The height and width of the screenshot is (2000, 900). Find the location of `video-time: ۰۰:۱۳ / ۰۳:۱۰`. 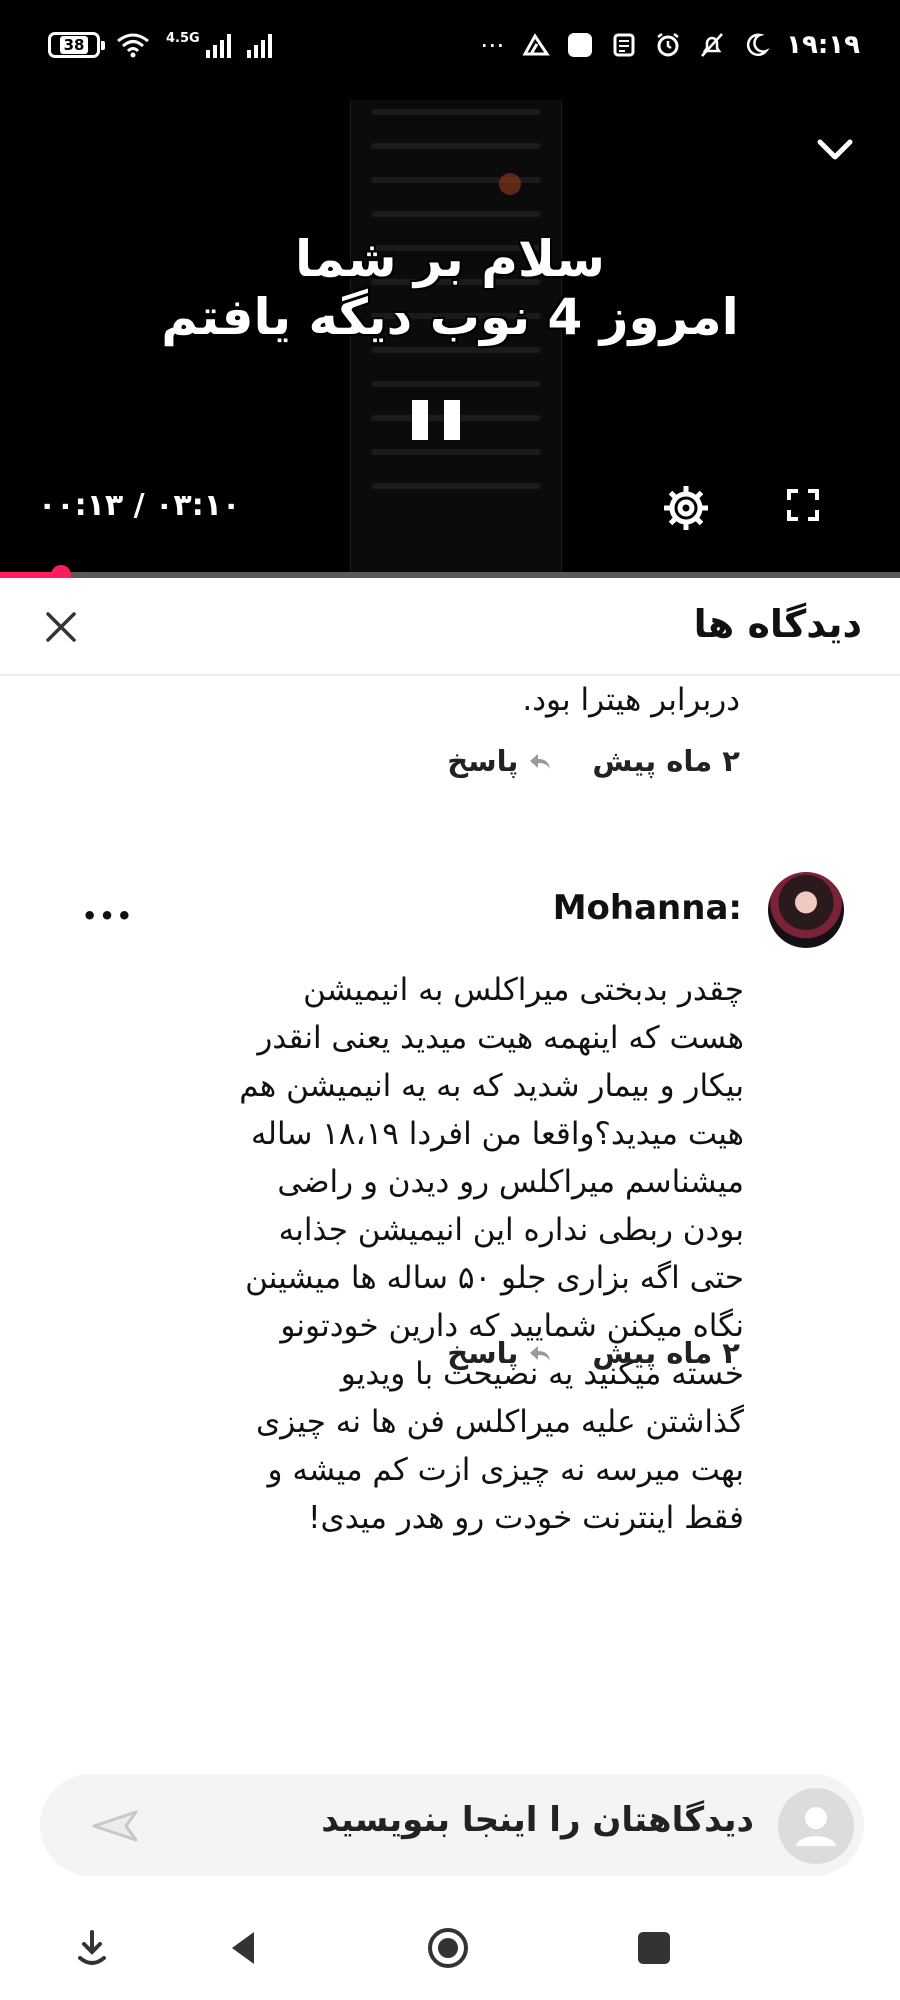

video-time: ۰۰:۱۳ / ۰۳:۱۰ is located at coordinates (139, 505).